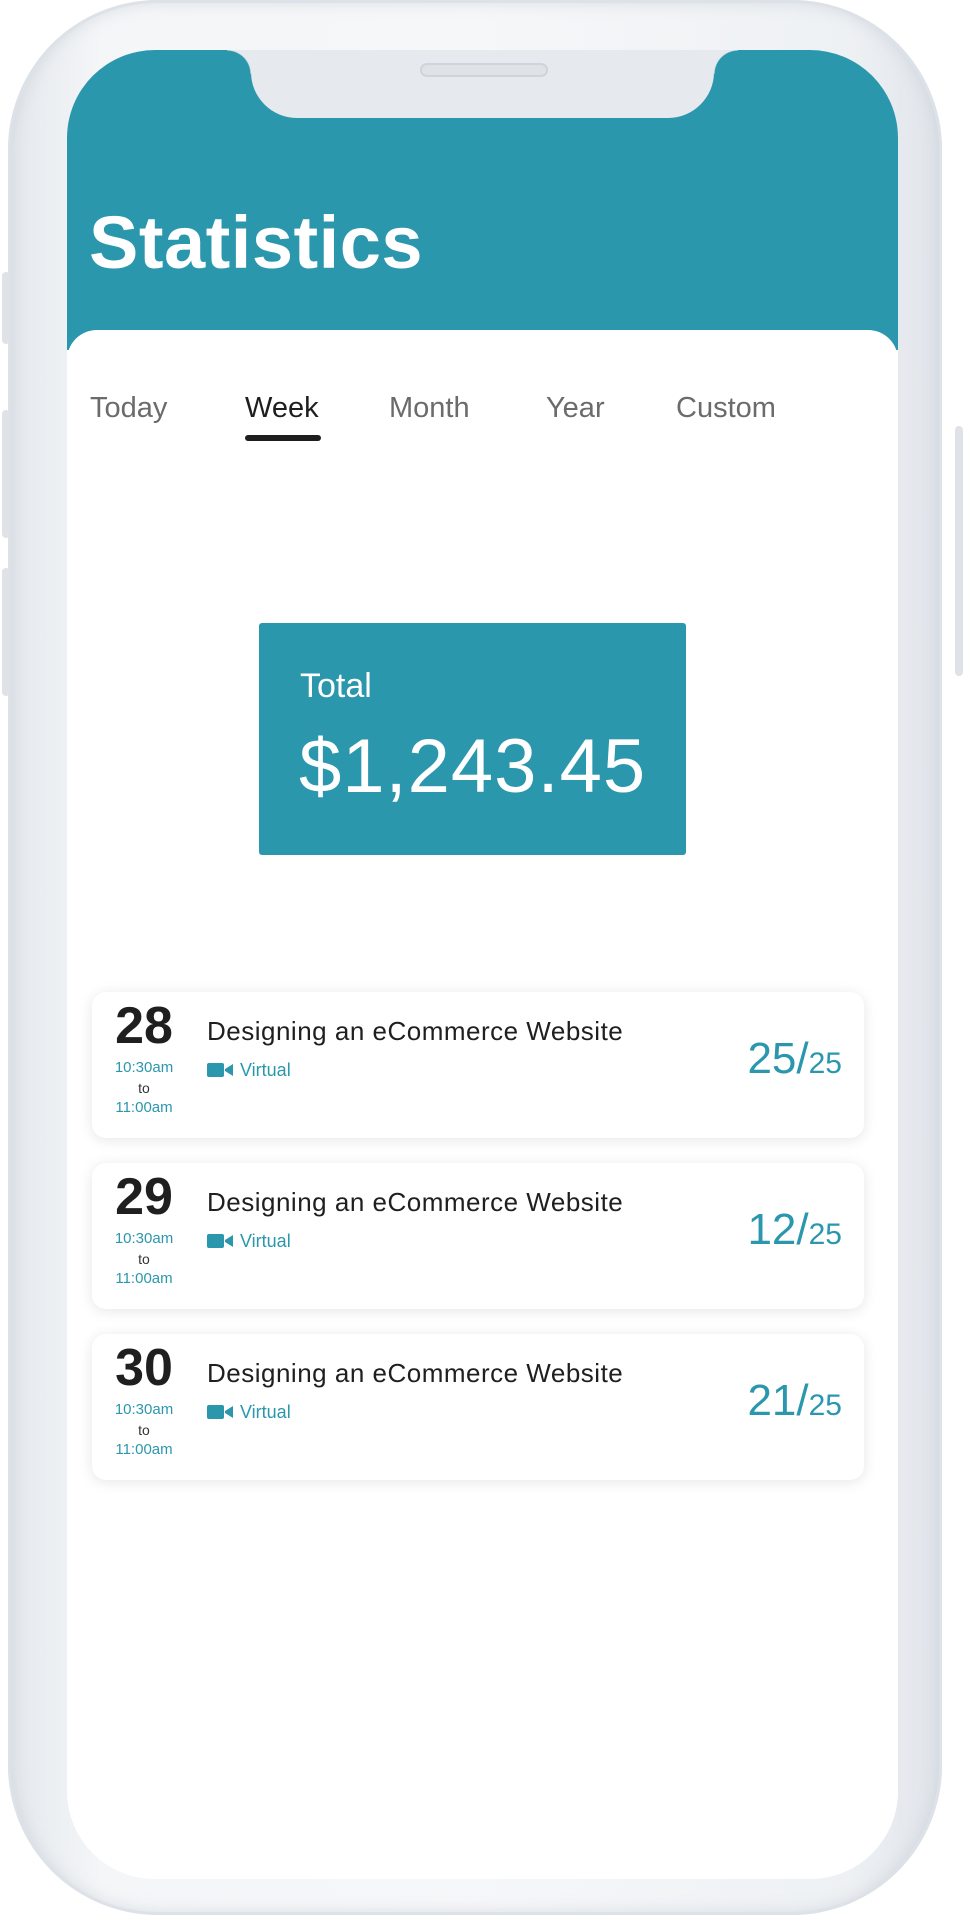 The height and width of the screenshot is (1919, 965). I want to click on total-value: $1,243.45, so click(473, 766).